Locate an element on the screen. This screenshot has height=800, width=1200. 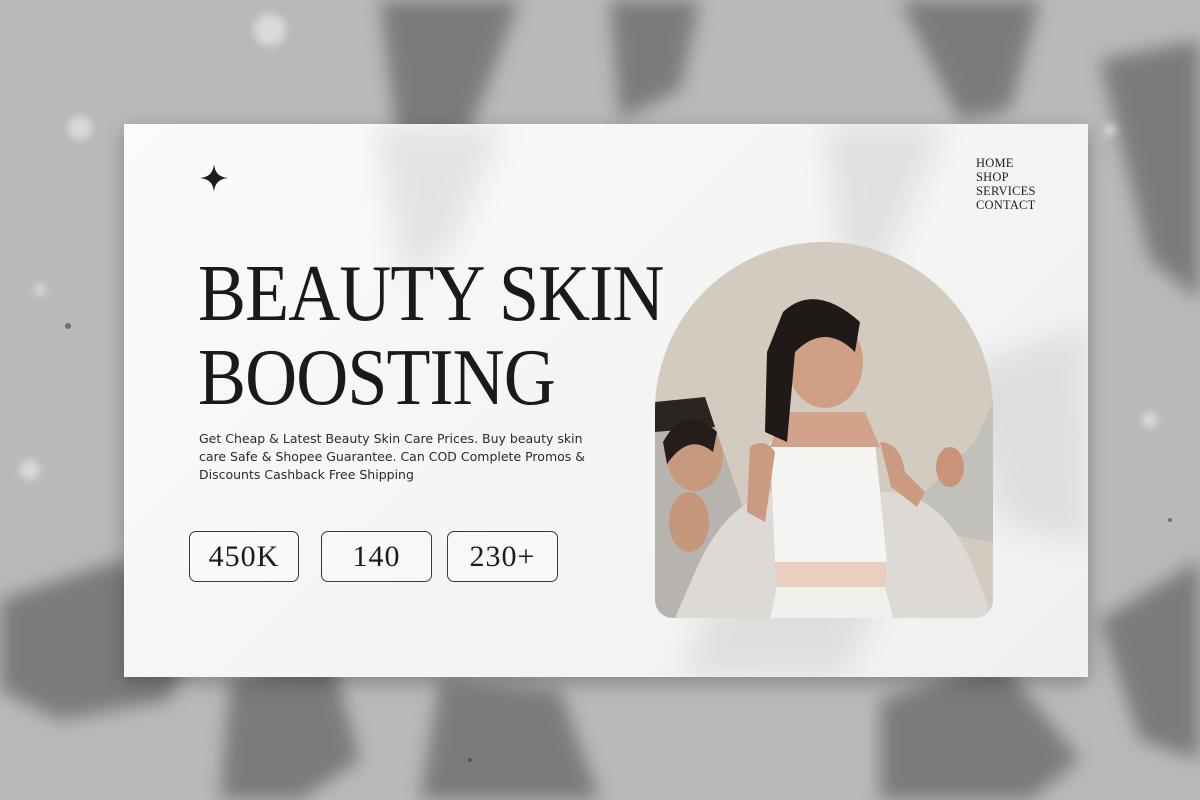
hero-title-line-1: BEAUTY SKIN is located at coordinates (431, 294).